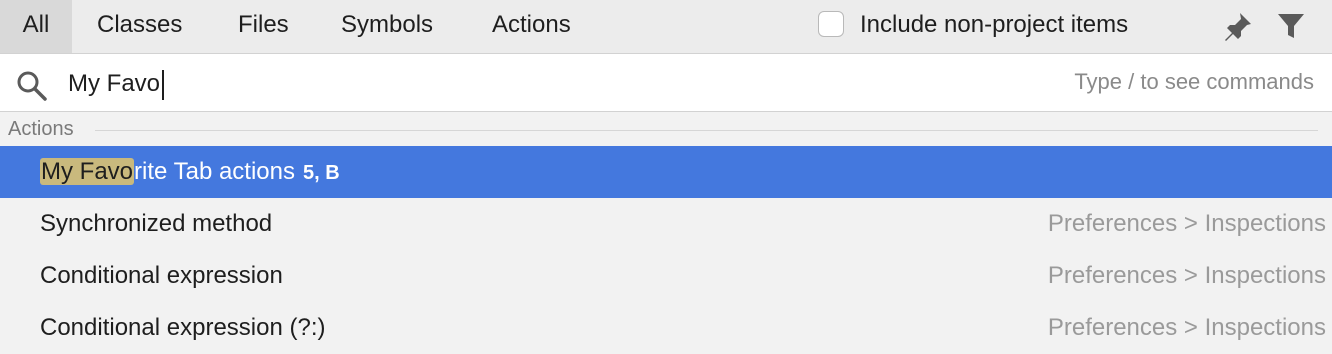 This screenshot has width=1332, height=354. Describe the element at coordinates (531, 26) in the screenshot. I see `tab-actions: Actions` at that location.